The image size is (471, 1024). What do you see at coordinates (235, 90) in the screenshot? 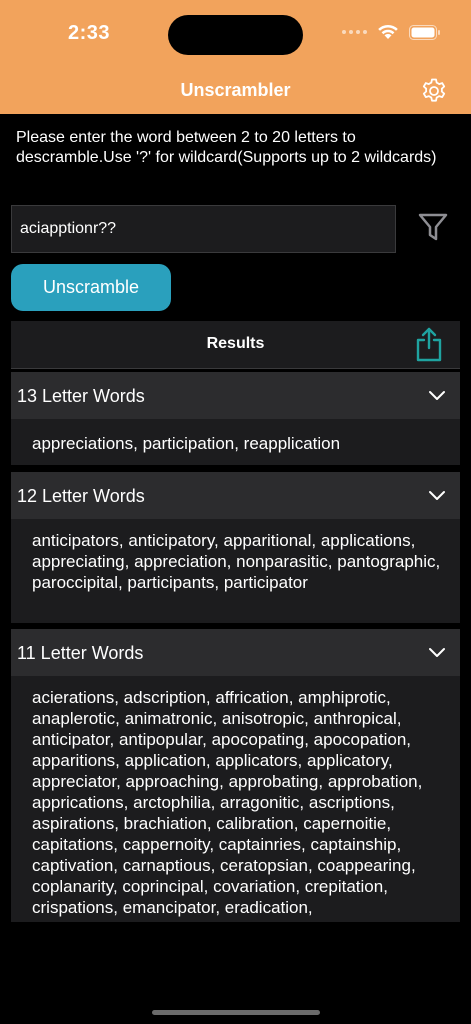
I see `app-title: Unscrambler` at bounding box center [235, 90].